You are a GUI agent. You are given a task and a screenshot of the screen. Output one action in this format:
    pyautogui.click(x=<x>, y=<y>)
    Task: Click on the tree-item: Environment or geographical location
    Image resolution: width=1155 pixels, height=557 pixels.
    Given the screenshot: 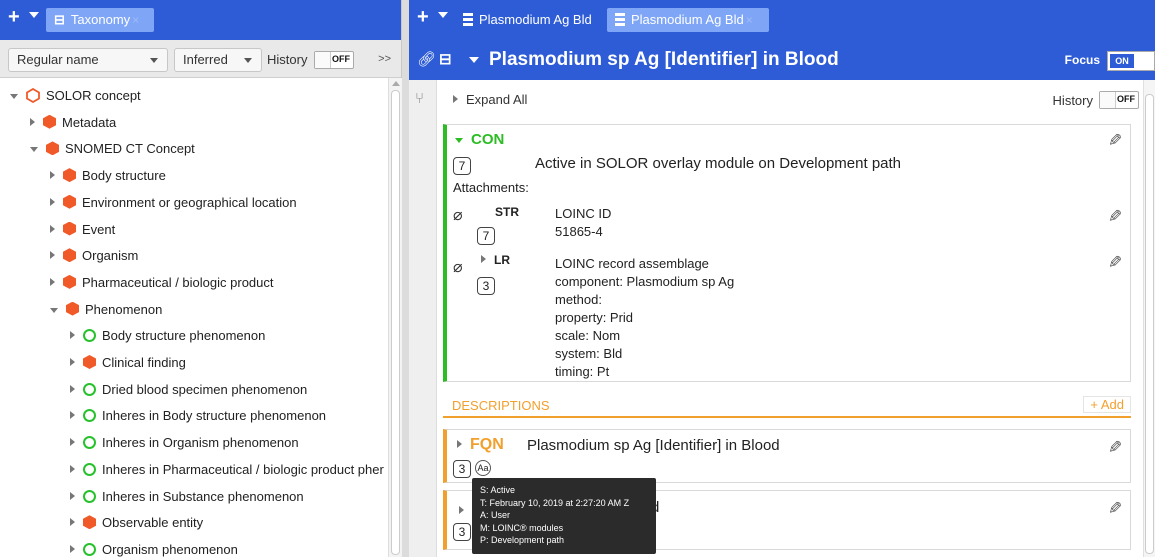 What is the action you would take?
    pyautogui.click(x=173, y=202)
    